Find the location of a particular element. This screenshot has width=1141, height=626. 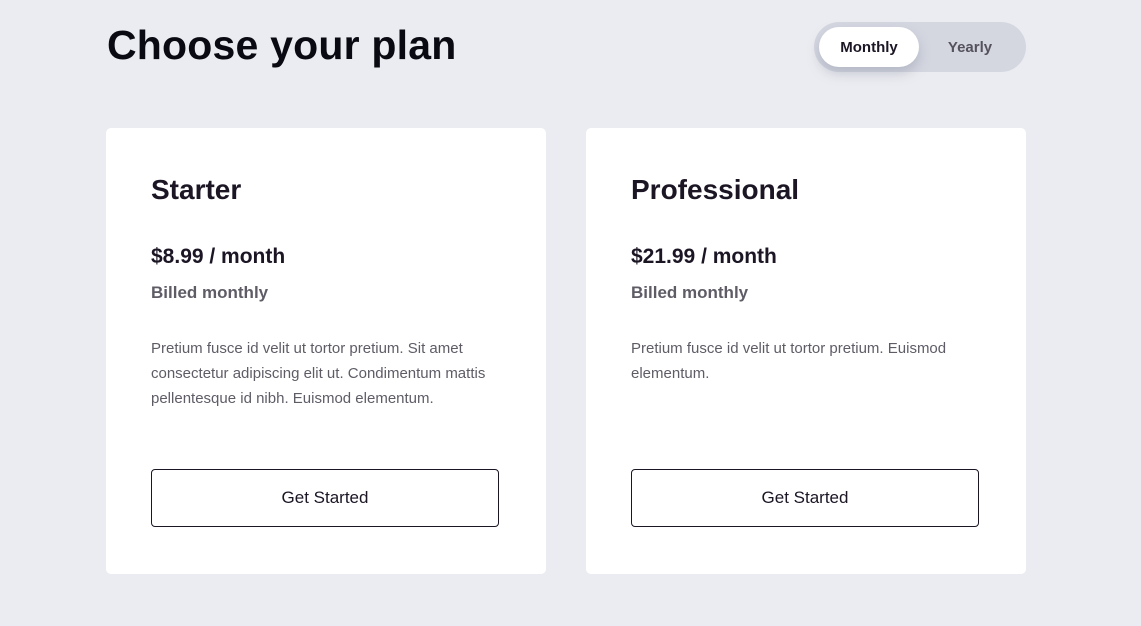

page-title: Choose your plan is located at coordinates (282, 45).